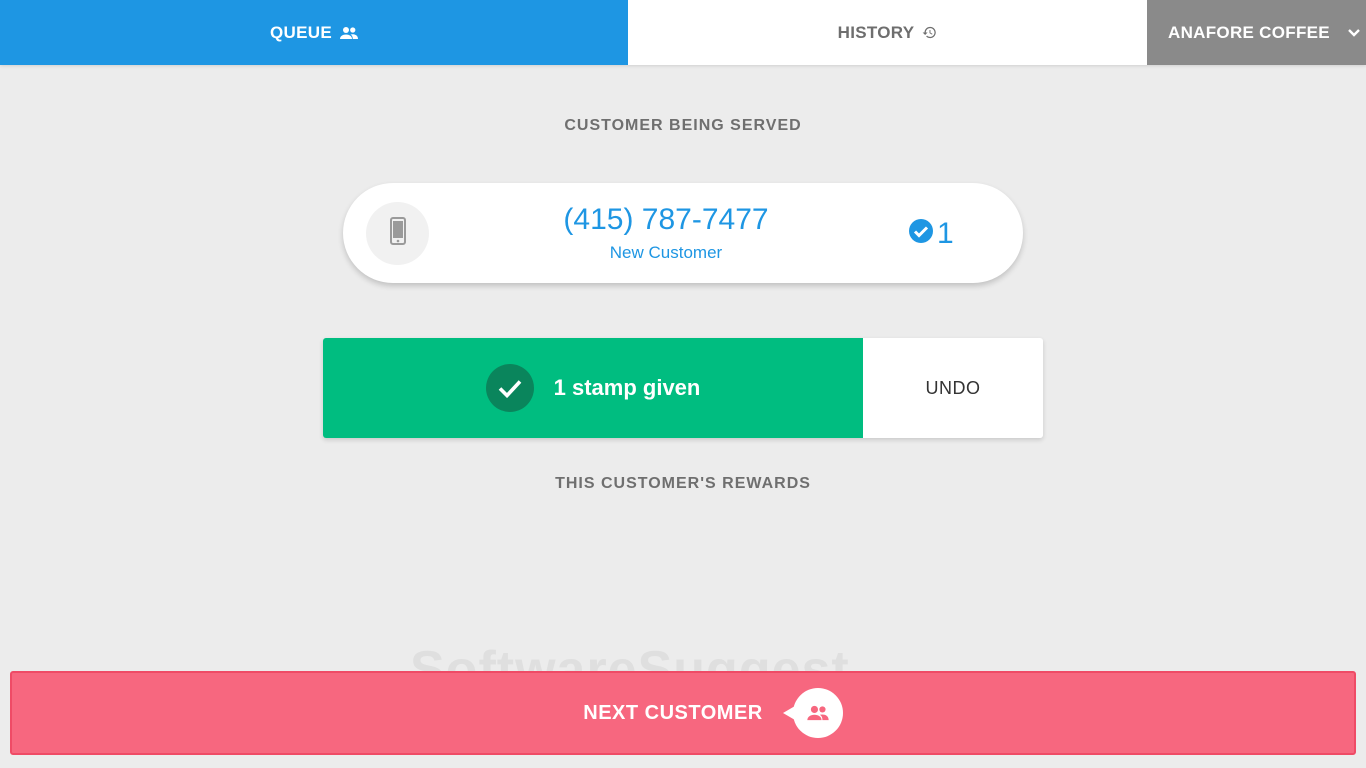 This screenshot has height=768, width=1366. I want to click on served-section-title: CUSTOMER BEING SERVED, so click(683, 125).